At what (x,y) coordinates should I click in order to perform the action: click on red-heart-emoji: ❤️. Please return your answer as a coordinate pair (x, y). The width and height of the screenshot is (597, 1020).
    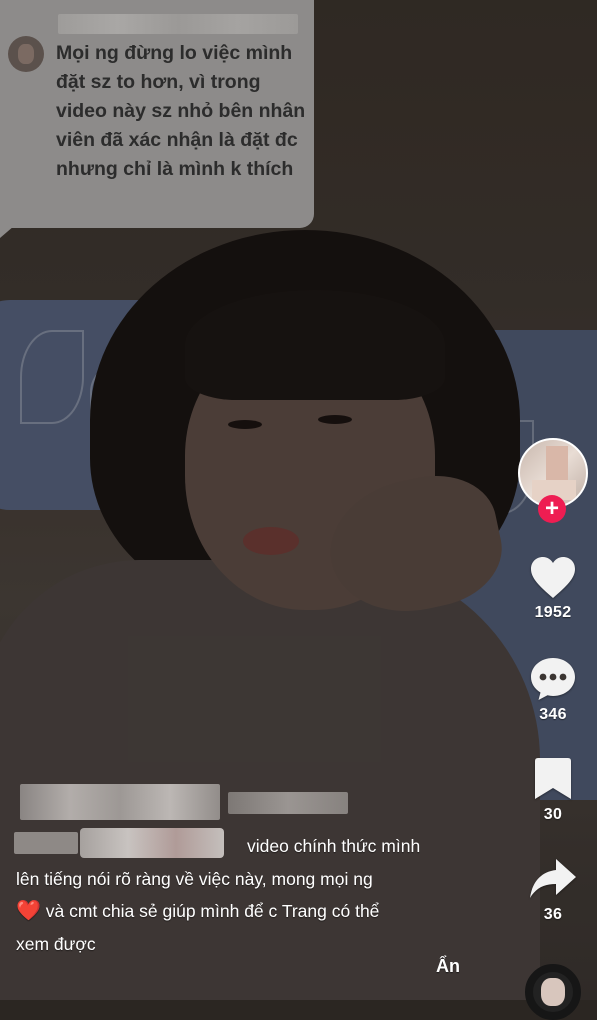
    Looking at the image, I should click on (28, 911).